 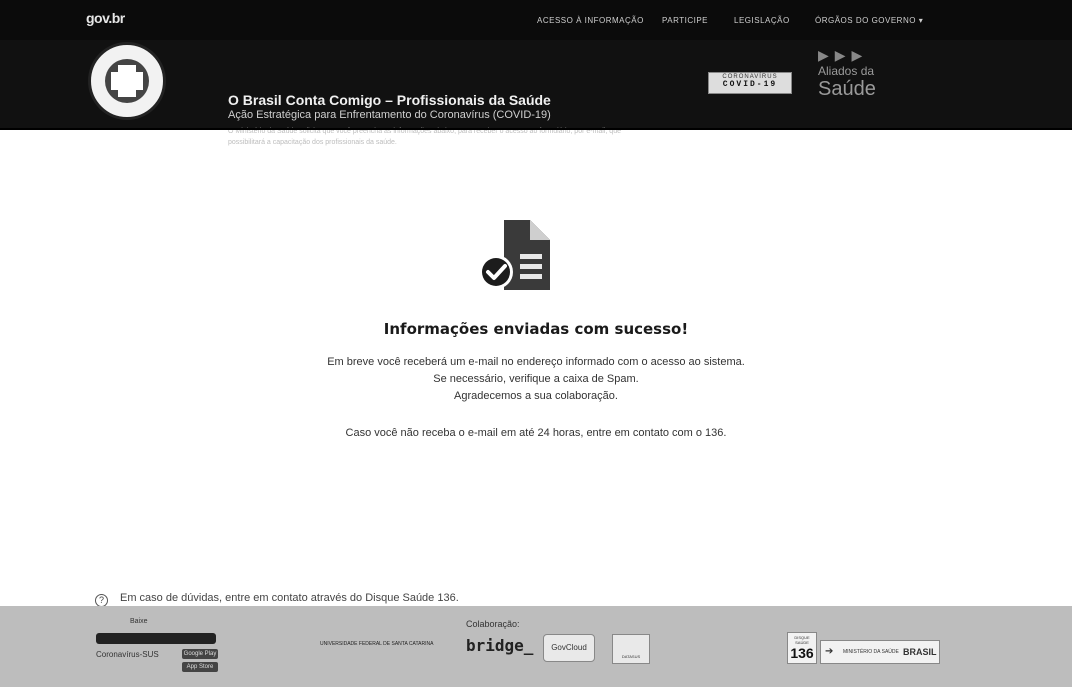 What do you see at coordinates (536, 129) in the screenshot?
I see `header-divider` at bounding box center [536, 129].